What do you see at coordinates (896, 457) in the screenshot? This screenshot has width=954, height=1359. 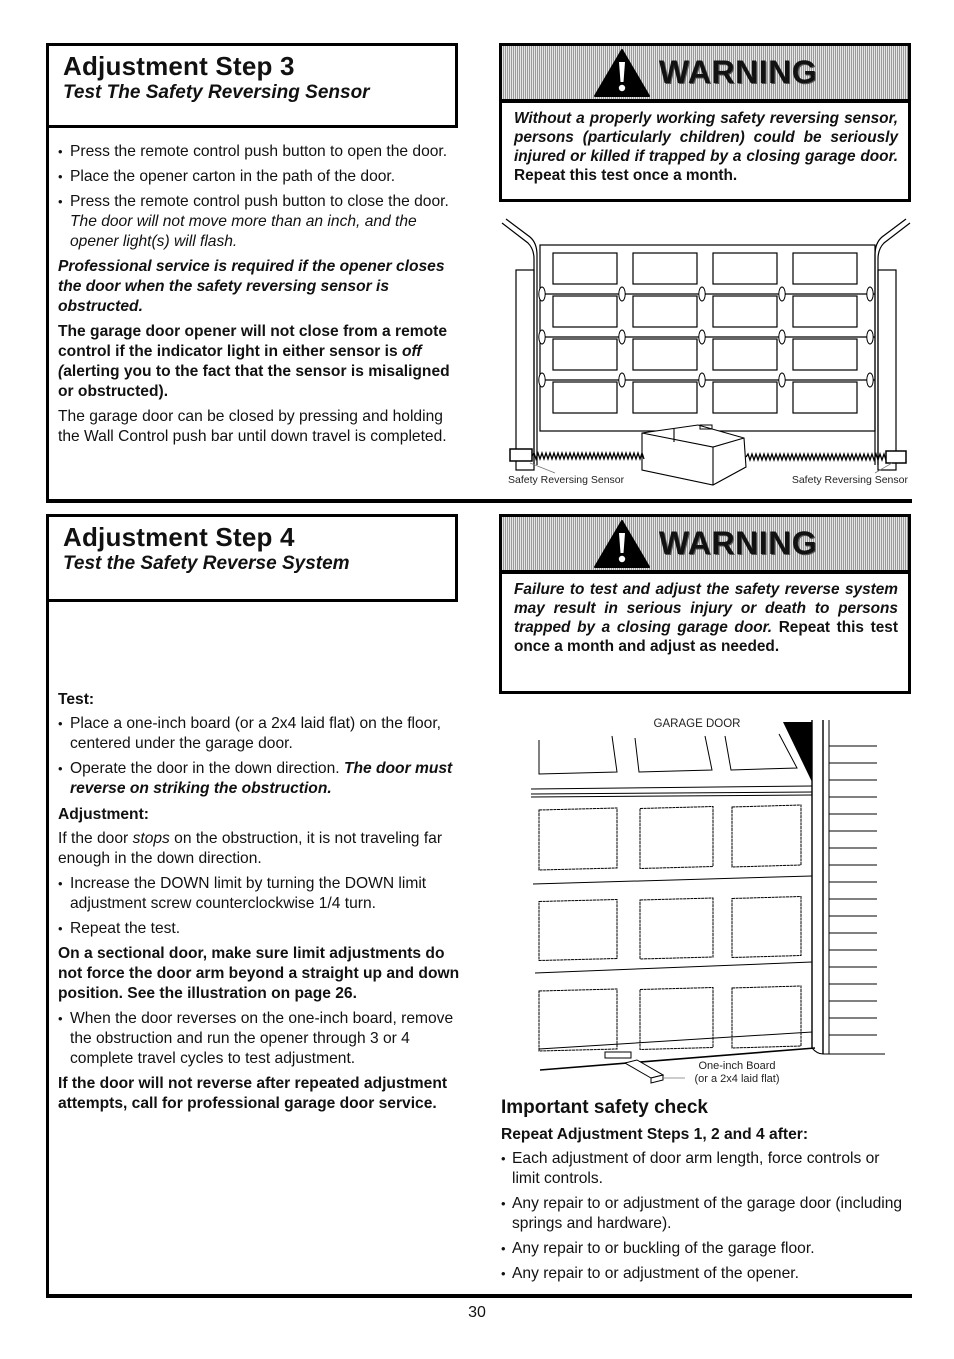 I see `right-sensor-icon` at bounding box center [896, 457].